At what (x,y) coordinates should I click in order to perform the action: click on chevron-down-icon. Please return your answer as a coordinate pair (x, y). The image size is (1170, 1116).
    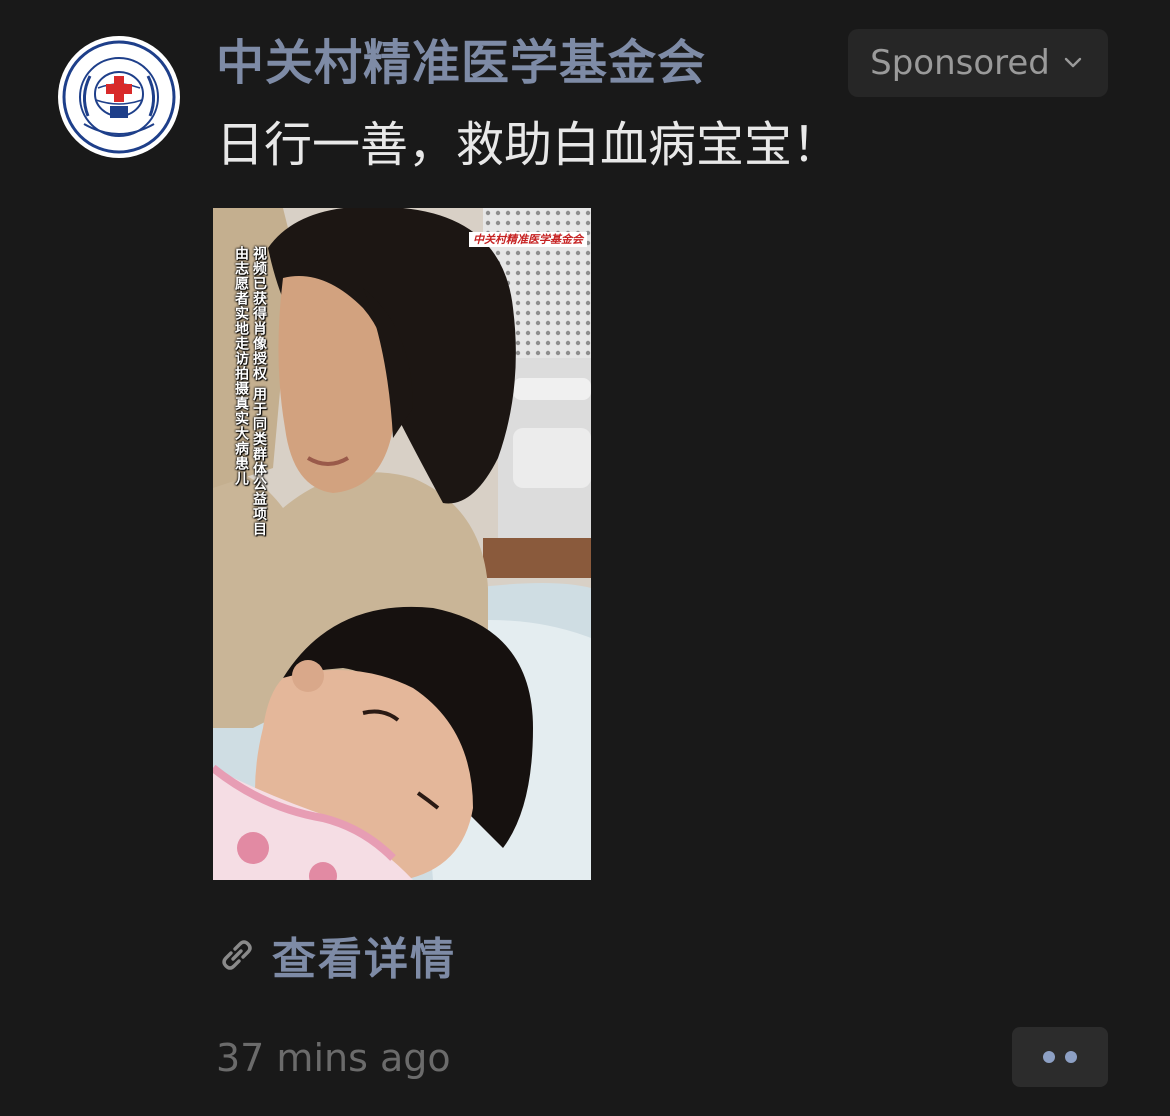
    Looking at the image, I should click on (1073, 63).